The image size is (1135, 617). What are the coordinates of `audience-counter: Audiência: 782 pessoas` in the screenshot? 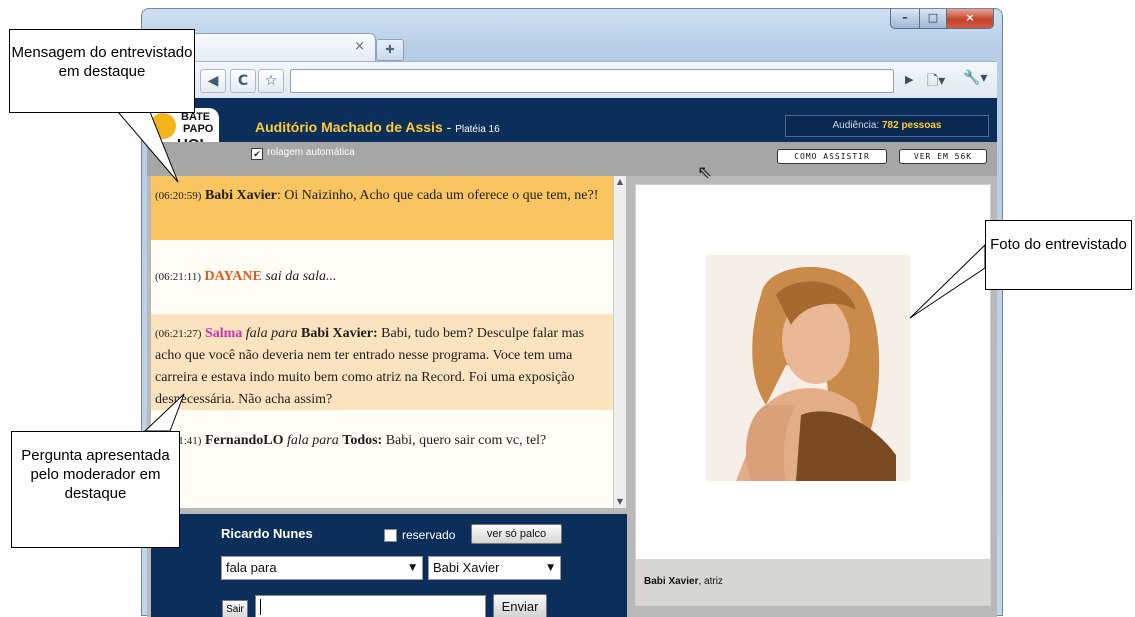 It's located at (887, 126).